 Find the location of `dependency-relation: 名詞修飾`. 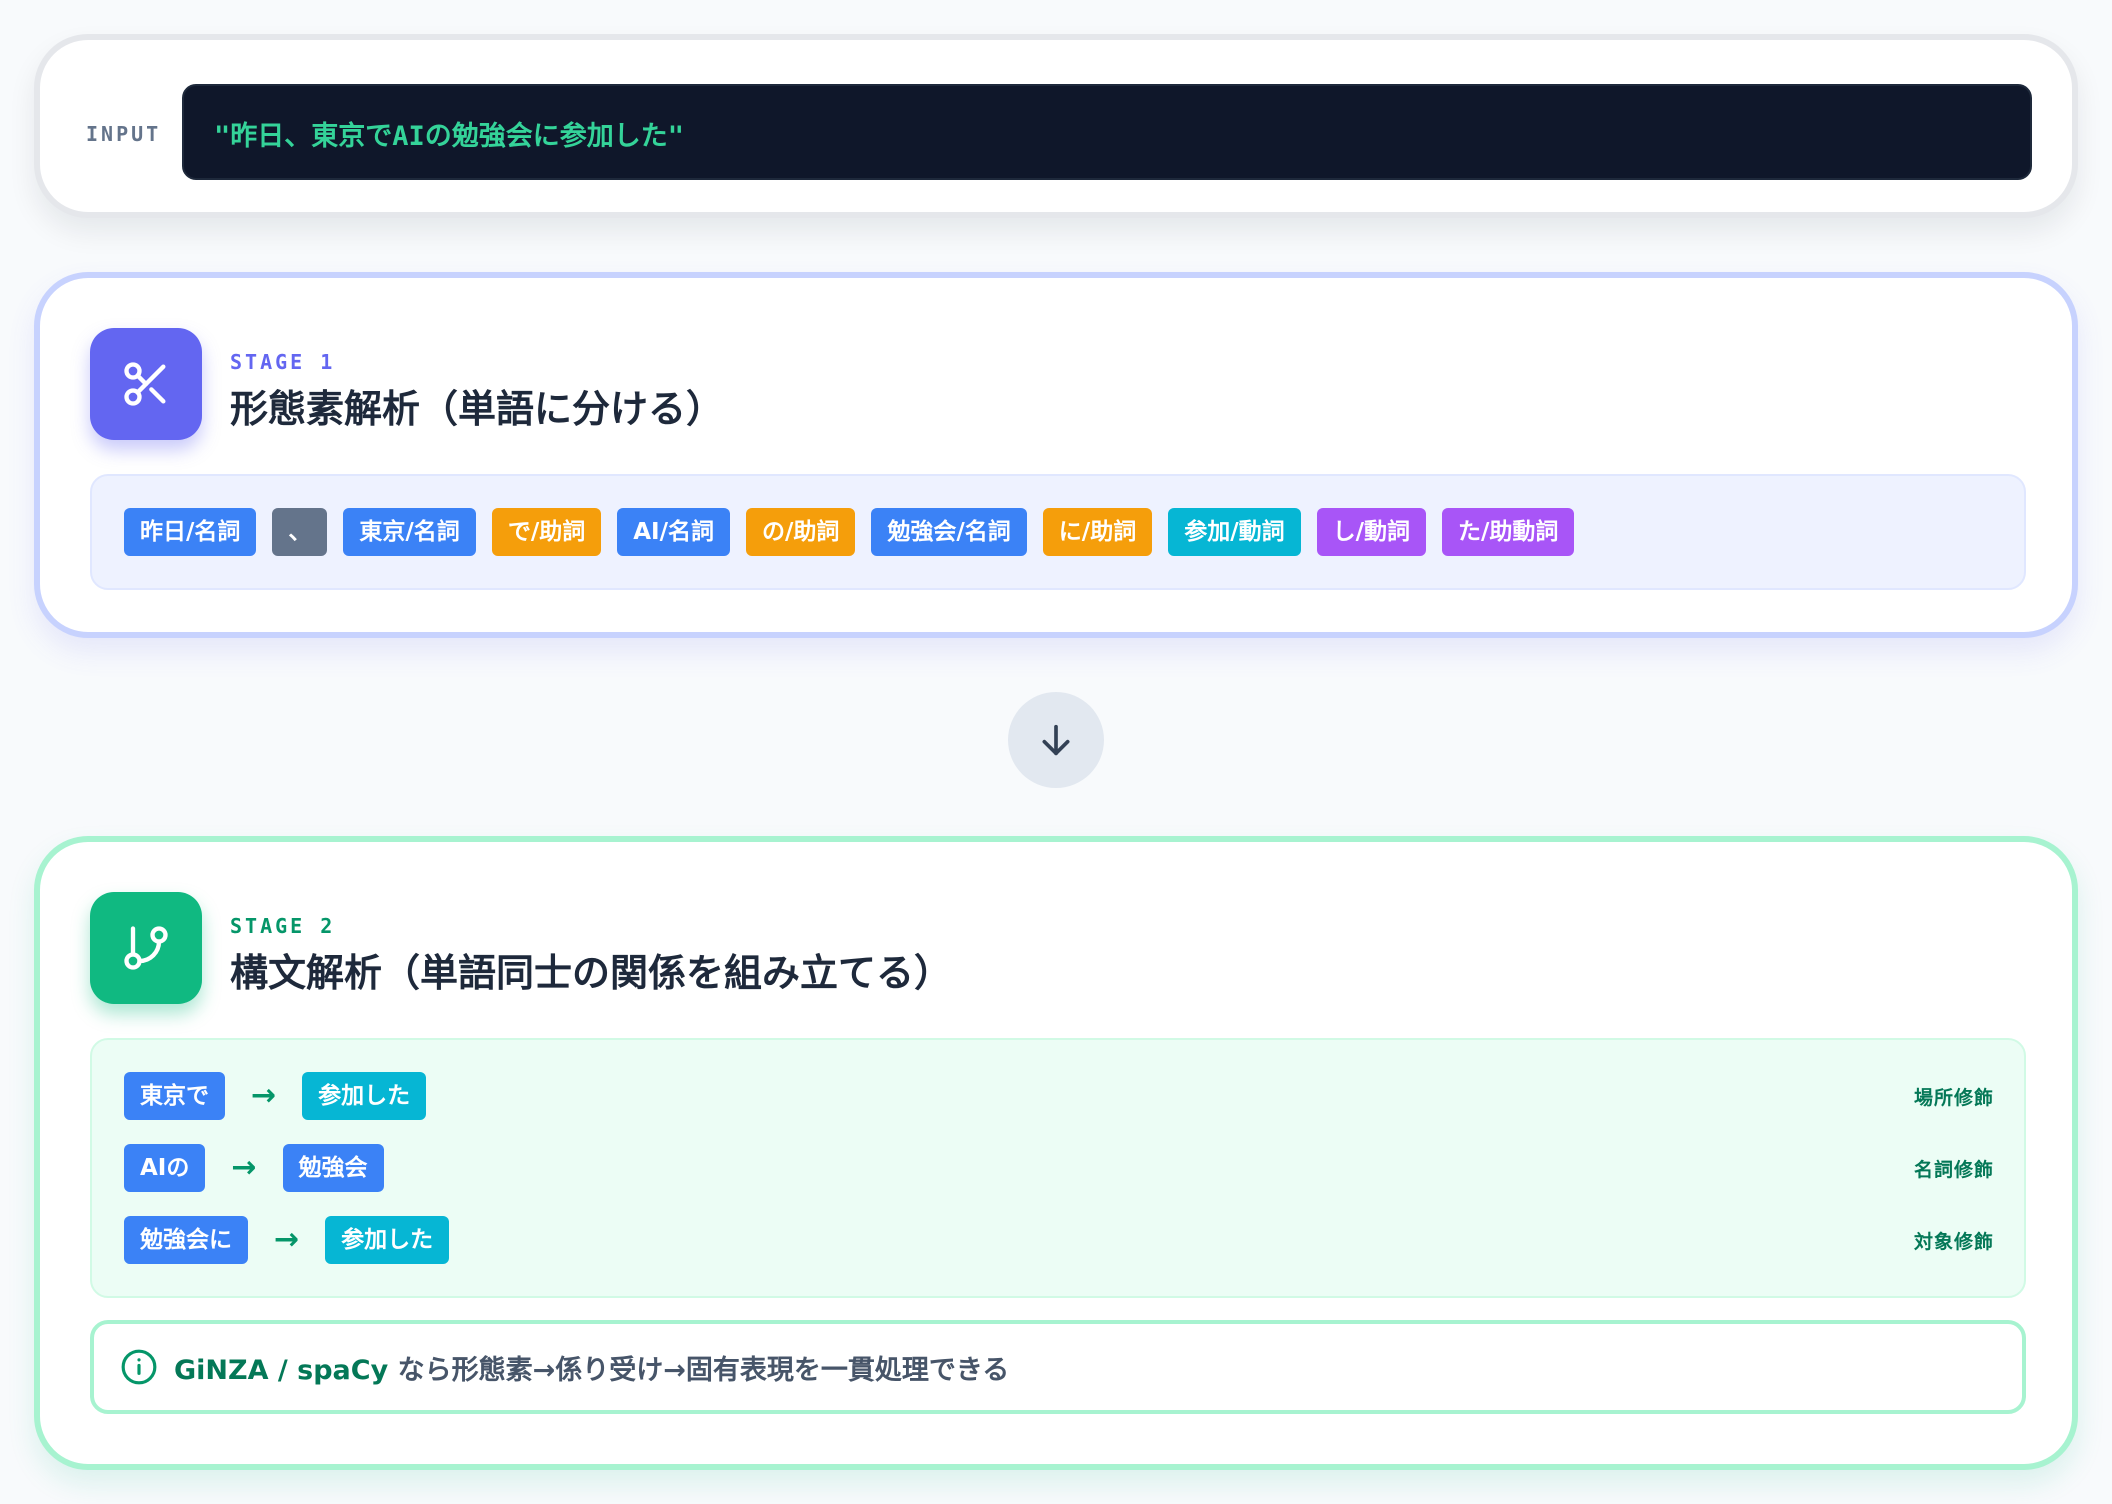

dependency-relation: 名詞修飾 is located at coordinates (1953, 1169).